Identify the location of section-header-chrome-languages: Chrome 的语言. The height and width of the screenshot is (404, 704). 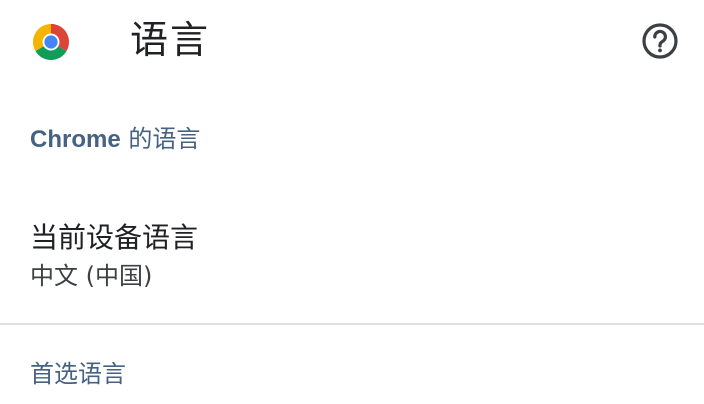
(115, 139).